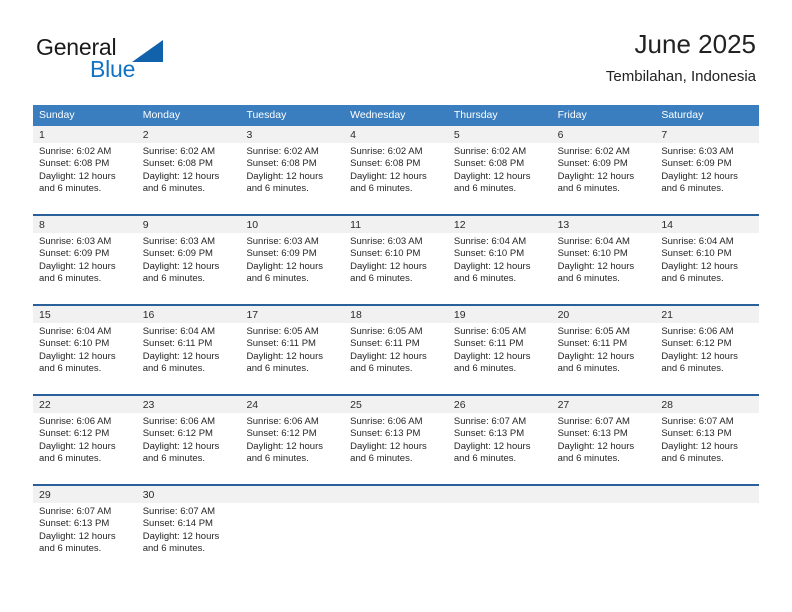 The image size is (792, 612). I want to click on day-number: 28, so click(707, 404).